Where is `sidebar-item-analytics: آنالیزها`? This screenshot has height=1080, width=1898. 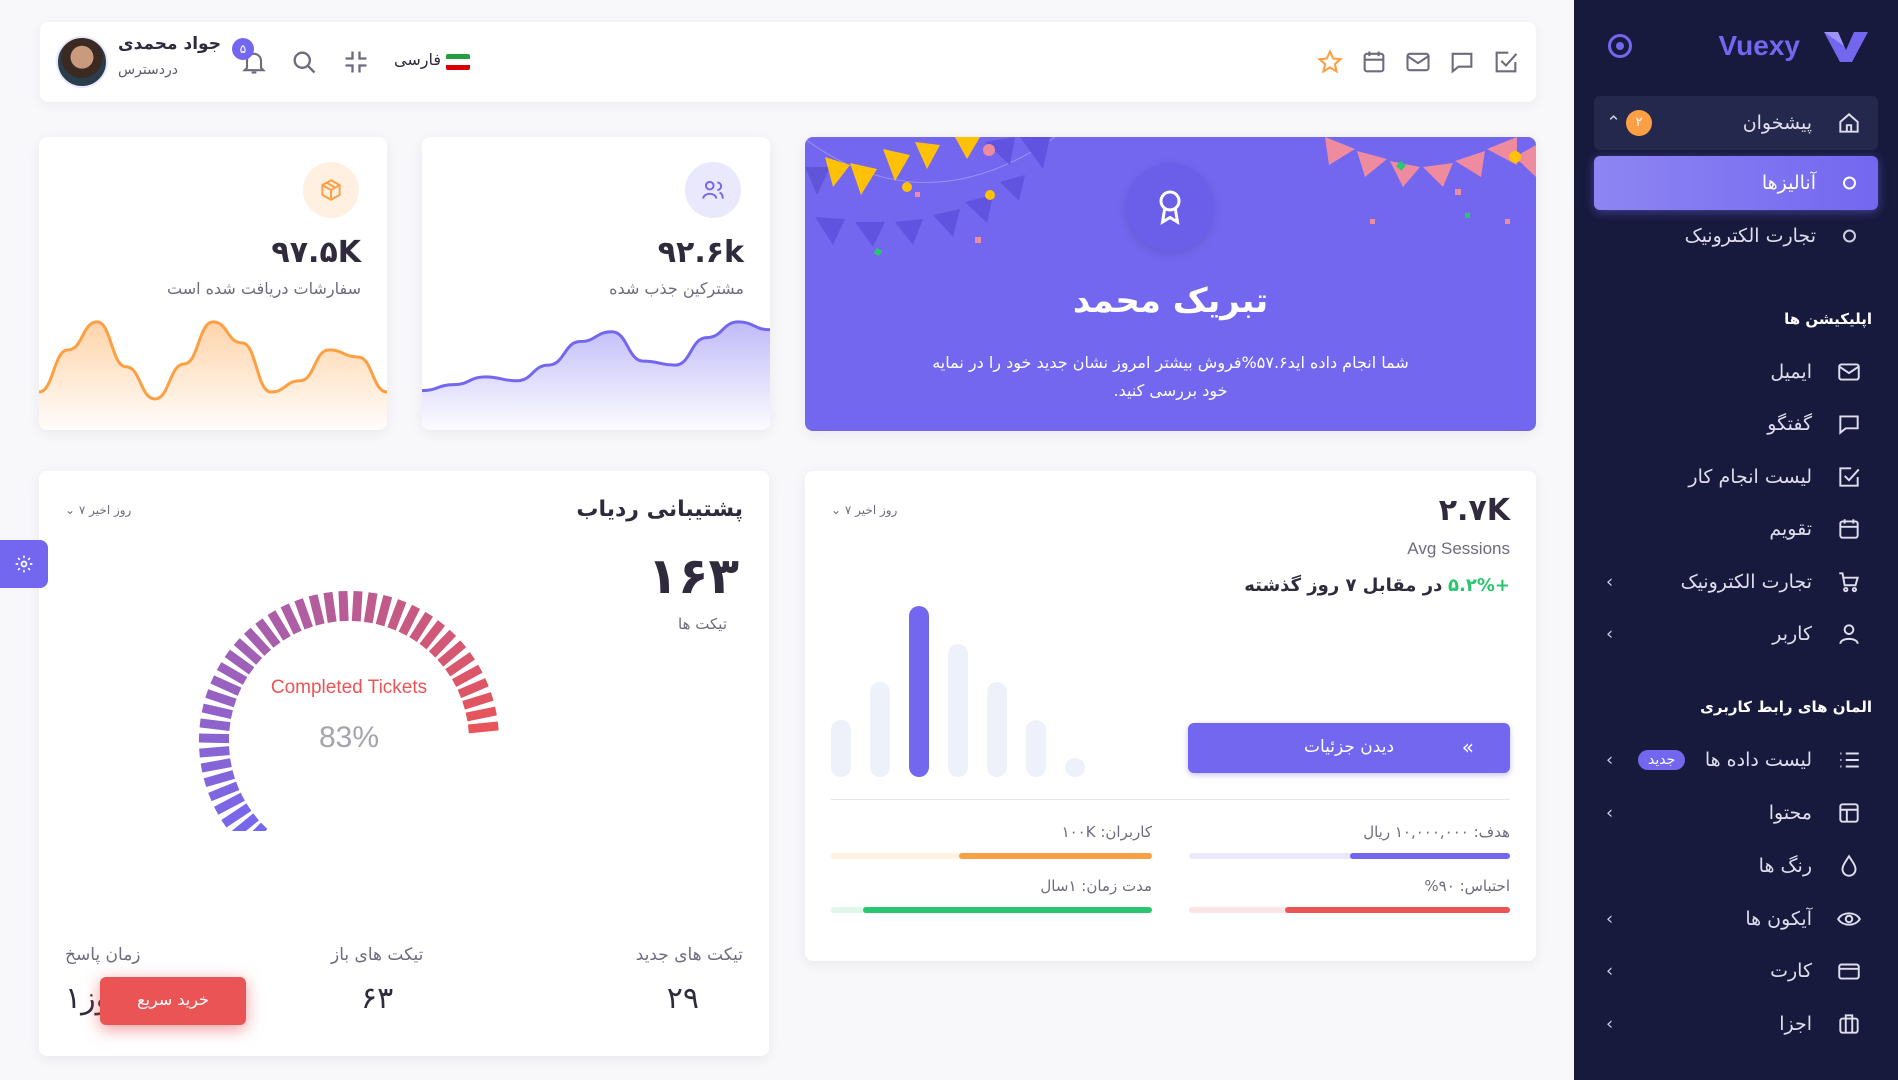 sidebar-item-analytics: آنالیزها is located at coordinates (1736, 183).